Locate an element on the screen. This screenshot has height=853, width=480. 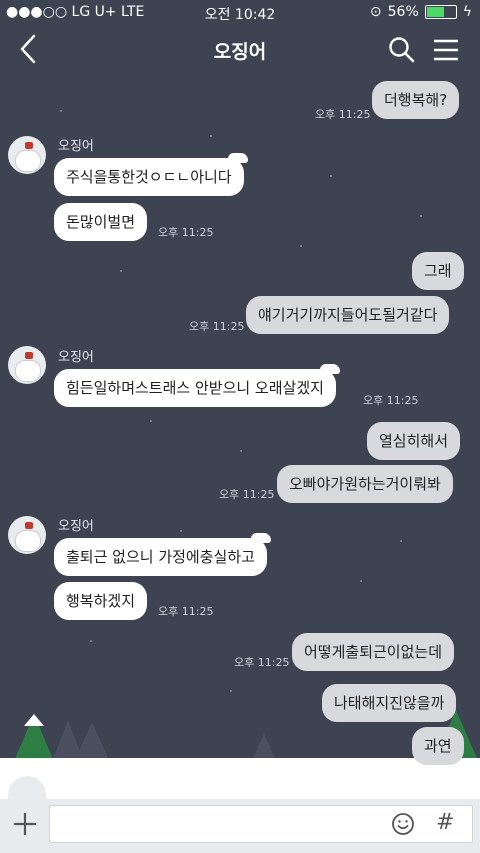
battery-percent: 56% is located at coordinates (403, 12).